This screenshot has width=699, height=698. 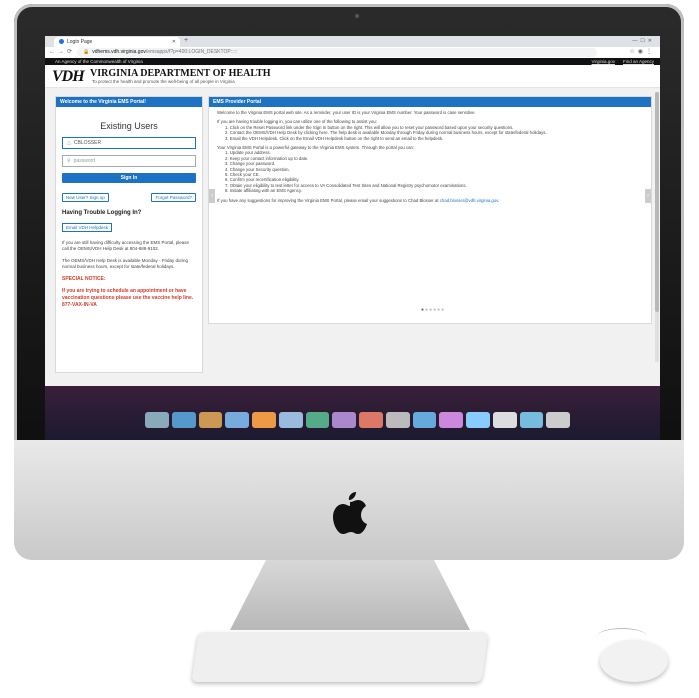 What do you see at coordinates (69, 52) in the screenshot?
I see `reload-icon: ⟳` at bounding box center [69, 52].